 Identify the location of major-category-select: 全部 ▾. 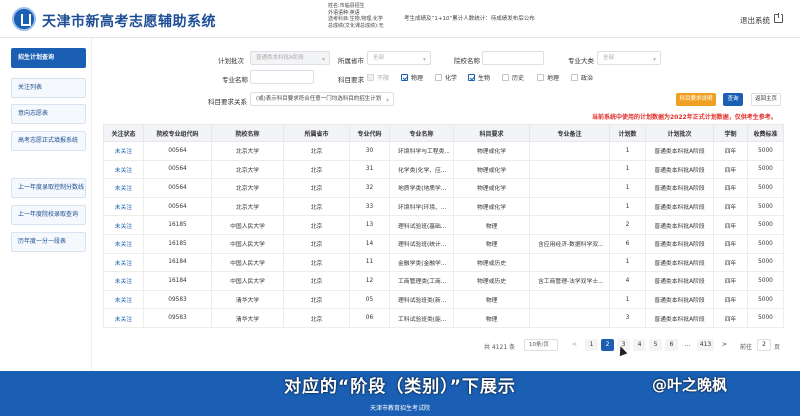
(629, 58).